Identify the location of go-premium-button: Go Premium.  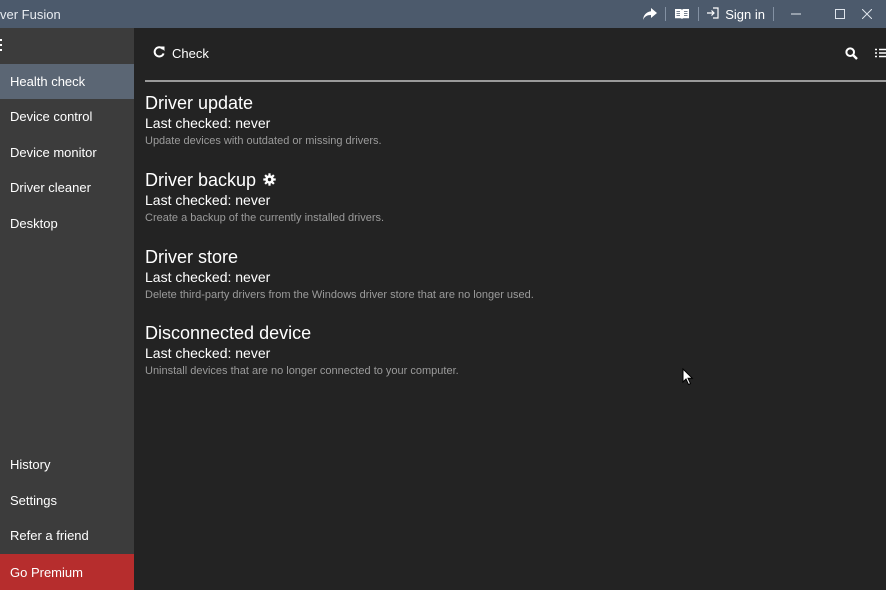
(67, 572).